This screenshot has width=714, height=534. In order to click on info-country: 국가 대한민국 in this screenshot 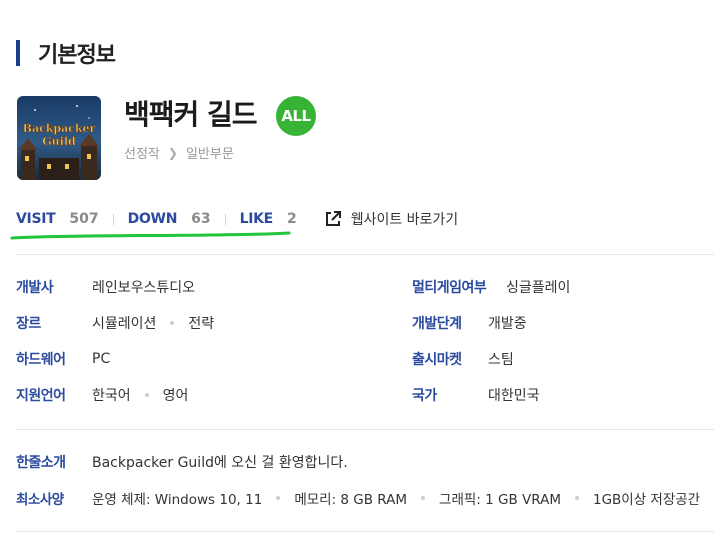, I will do `click(476, 395)`.